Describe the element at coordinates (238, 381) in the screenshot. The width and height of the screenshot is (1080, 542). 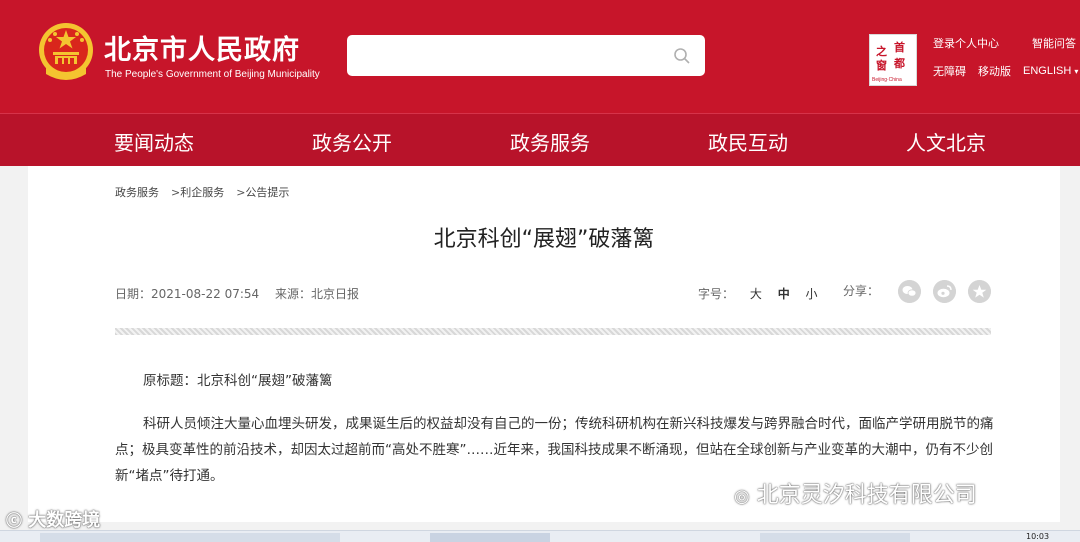
I see `original-title: 原标题：北京科创“展翅”破藩篱` at that location.